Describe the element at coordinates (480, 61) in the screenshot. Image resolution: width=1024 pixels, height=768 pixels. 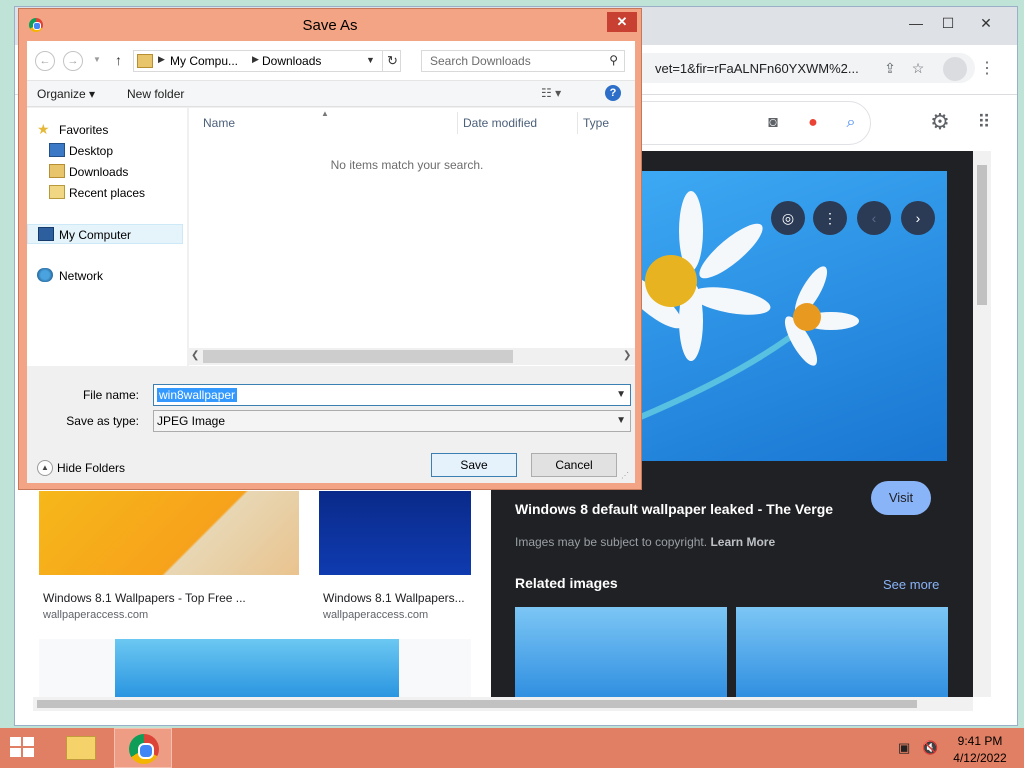
I see `search-placeholder: Search Downloads` at that location.